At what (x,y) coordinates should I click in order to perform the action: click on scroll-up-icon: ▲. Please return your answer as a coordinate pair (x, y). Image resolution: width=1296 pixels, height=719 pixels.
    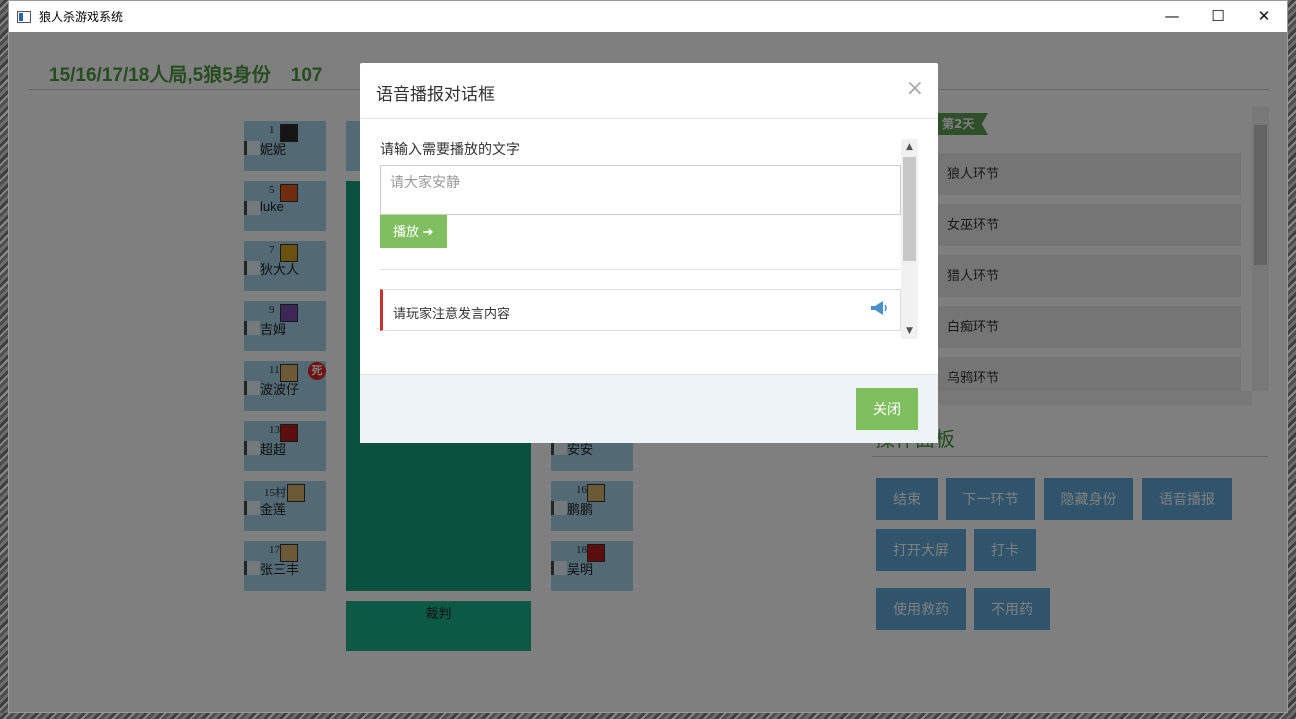
    Looking at the image, I should click on (909, 147).